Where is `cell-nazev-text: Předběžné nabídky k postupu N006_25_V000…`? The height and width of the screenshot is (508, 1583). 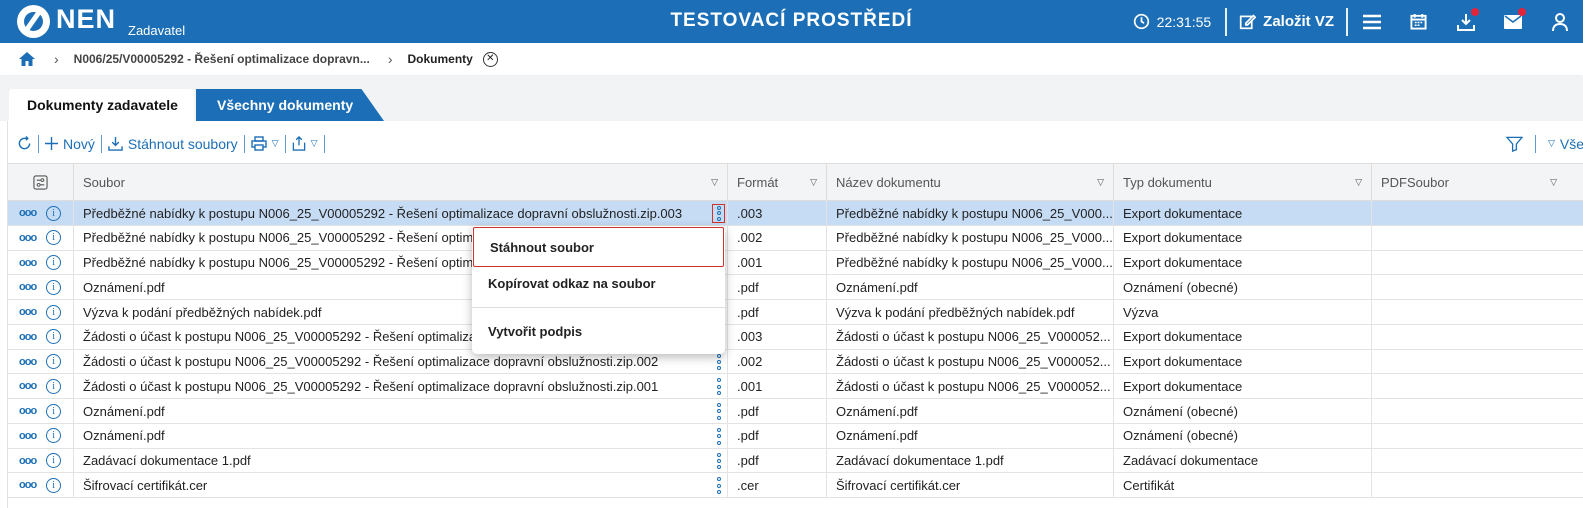 cell-nazev-text: Předběžné nabídky k postupu N006_25_V000… is located at coordinates (974, 262).